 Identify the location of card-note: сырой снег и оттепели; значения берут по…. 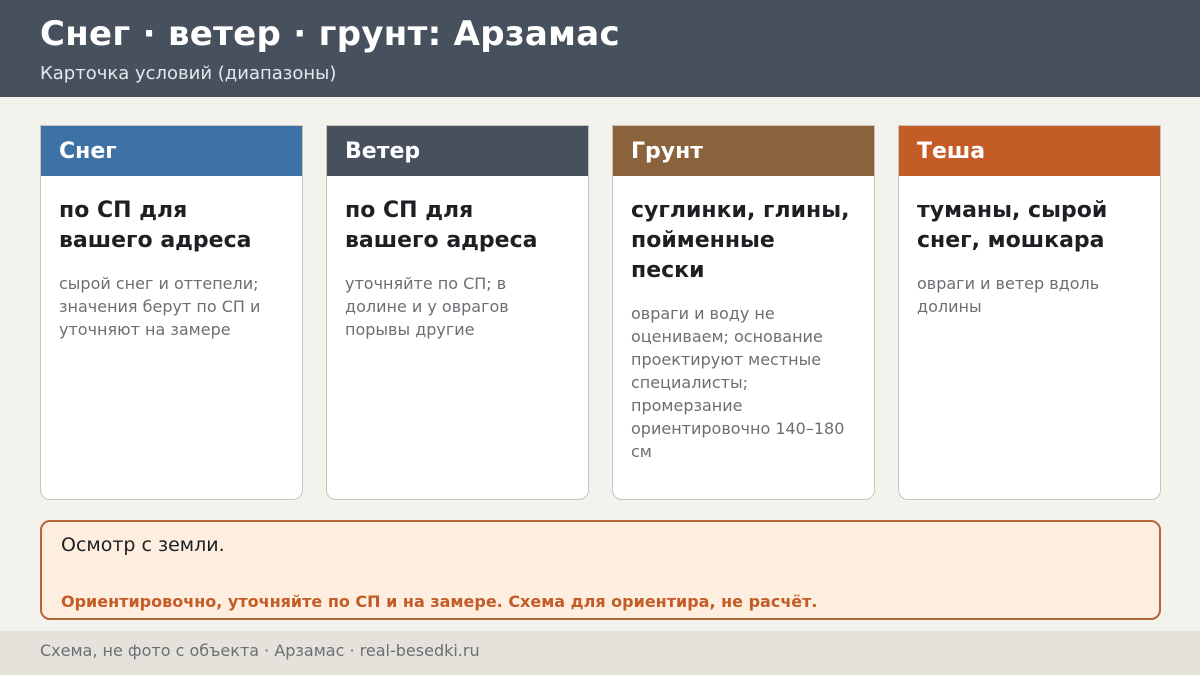
(160, 306).